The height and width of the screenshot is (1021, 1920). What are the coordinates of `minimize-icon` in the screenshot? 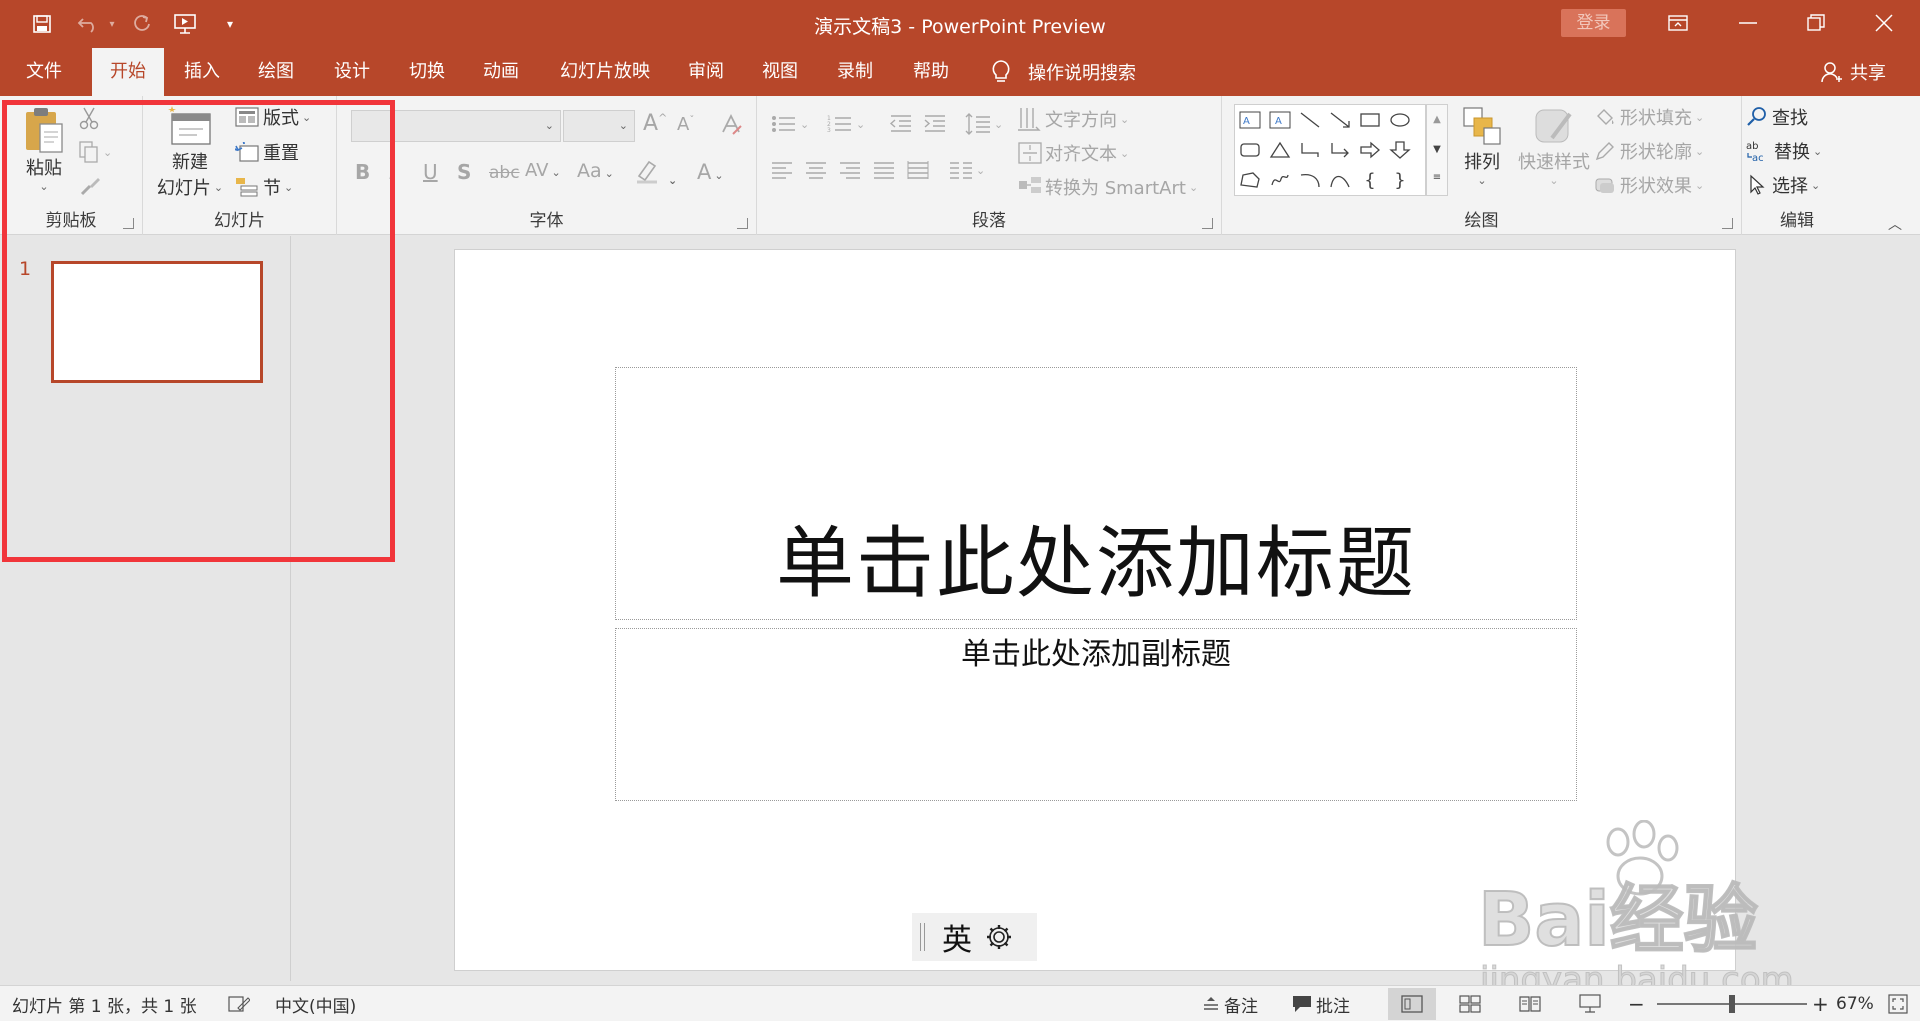 It's located at (1748, 23).